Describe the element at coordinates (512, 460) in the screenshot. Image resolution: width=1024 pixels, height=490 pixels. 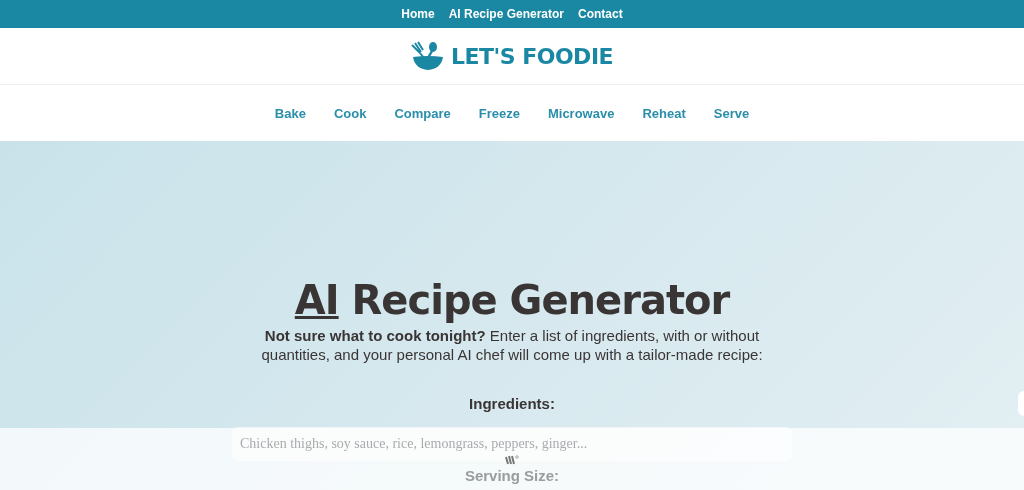
I see `loading-icon` at that location.